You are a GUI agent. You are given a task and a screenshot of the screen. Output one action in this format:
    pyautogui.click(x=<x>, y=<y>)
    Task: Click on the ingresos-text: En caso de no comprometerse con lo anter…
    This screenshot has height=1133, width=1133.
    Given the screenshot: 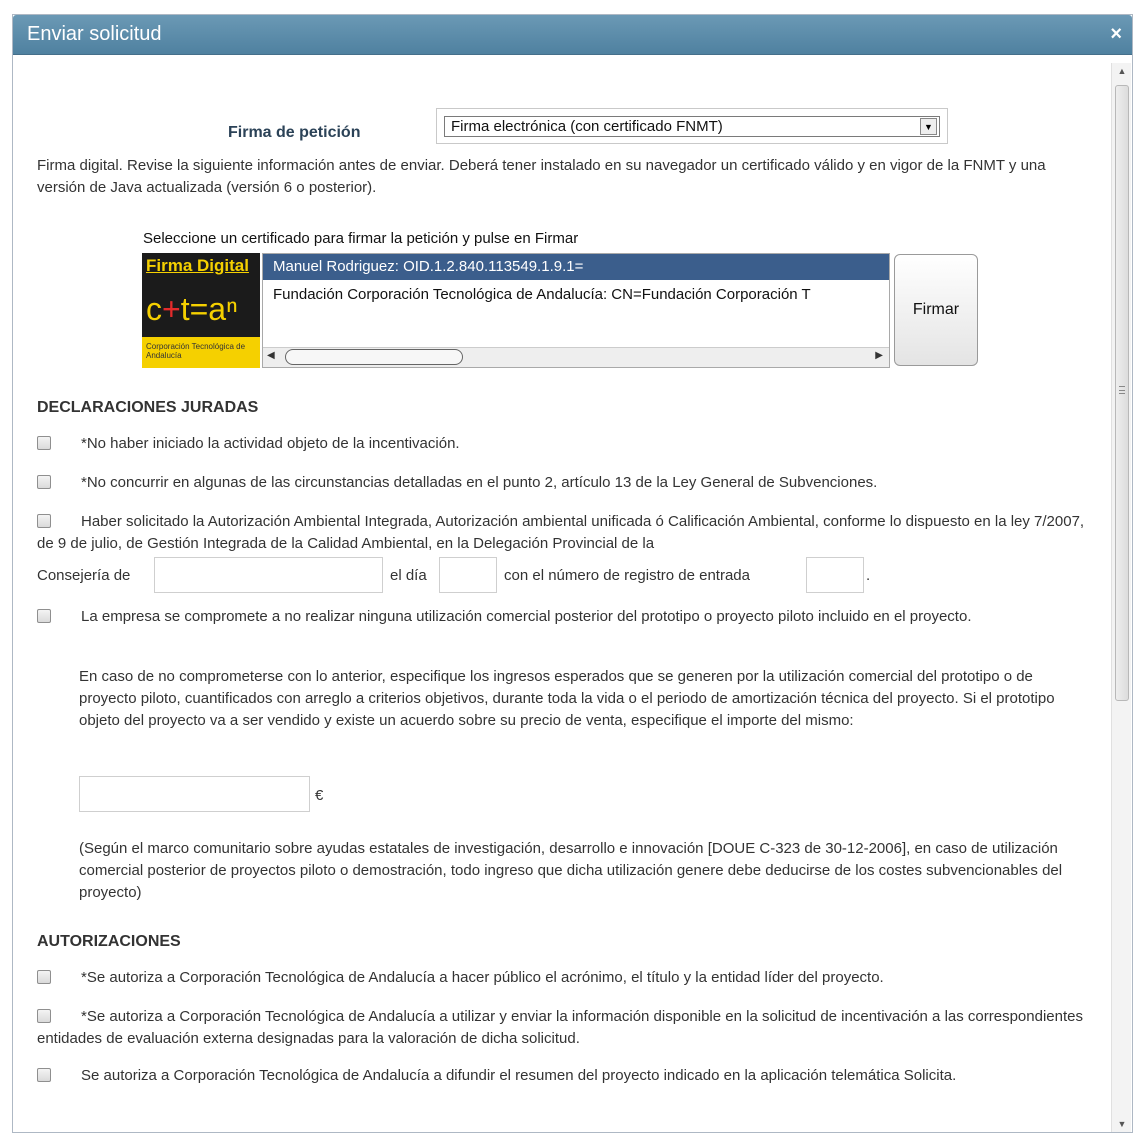 What is the action you would take?
    pyautogui.click(x=567, y=698)
    